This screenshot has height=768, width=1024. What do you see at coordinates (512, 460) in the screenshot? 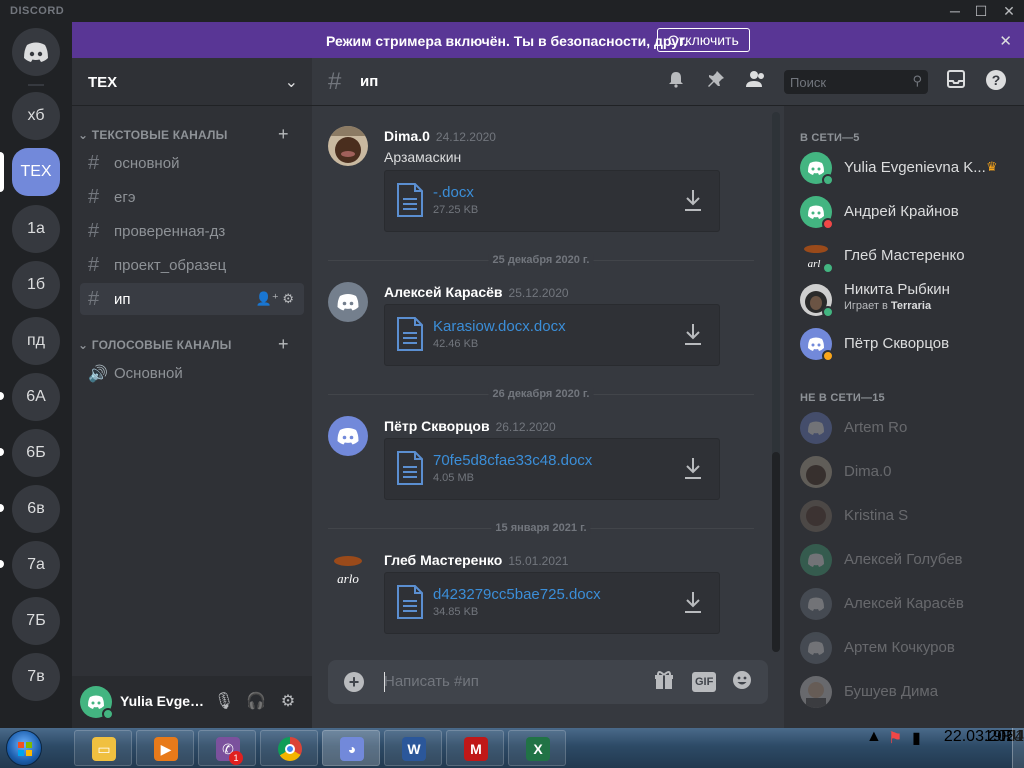
I see `file-name-link: 70fe5d8cfae33c48.docx` at bounding box center [512, 460].